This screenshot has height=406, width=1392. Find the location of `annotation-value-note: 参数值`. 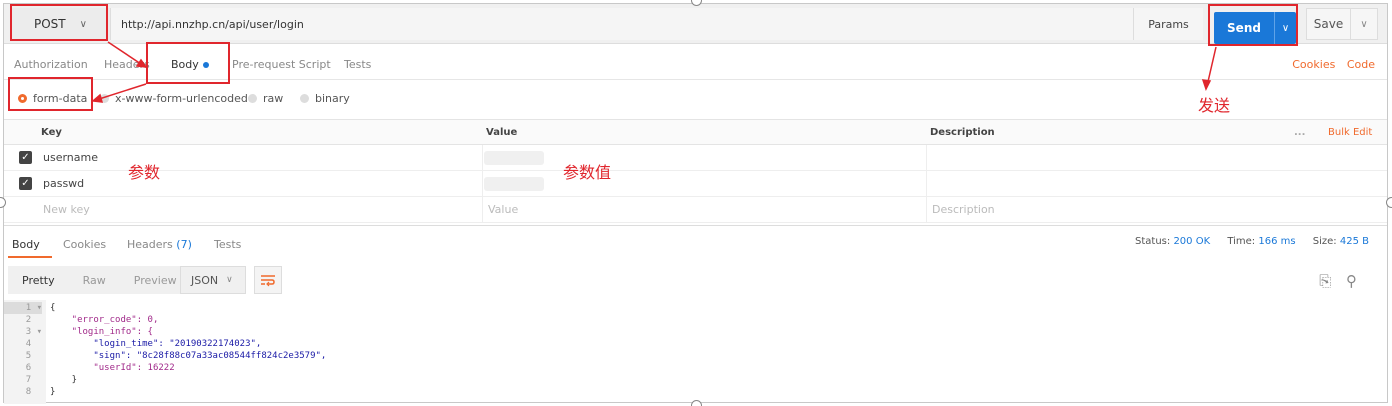

annotation-value-note: 参数值 is located at coordinates (587, 172).